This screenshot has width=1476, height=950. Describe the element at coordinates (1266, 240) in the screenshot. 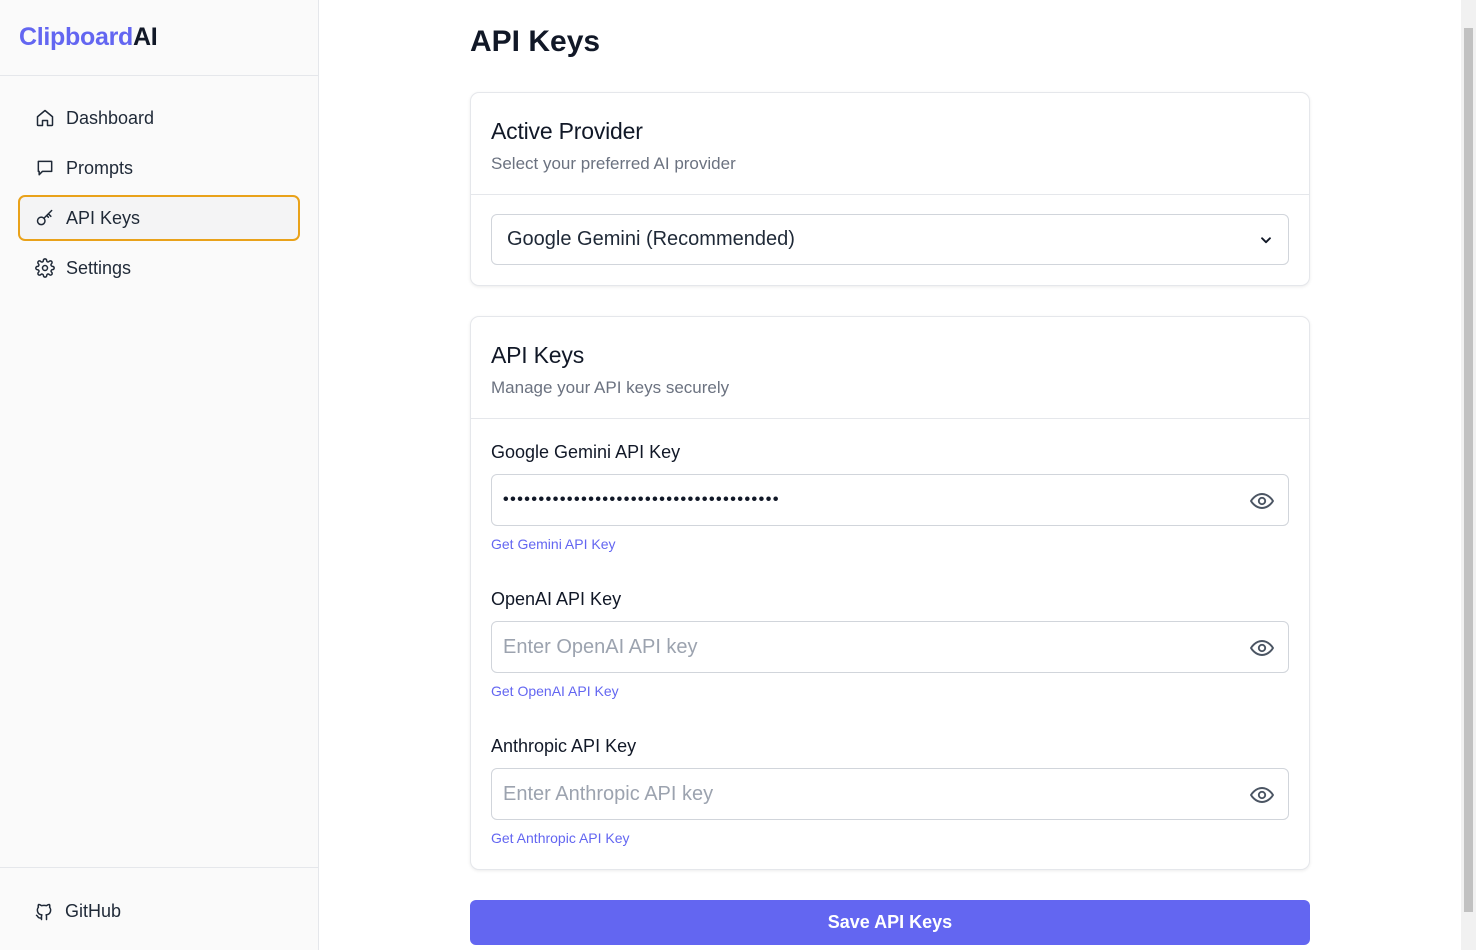

I see `chevron-down-icon` at that location.